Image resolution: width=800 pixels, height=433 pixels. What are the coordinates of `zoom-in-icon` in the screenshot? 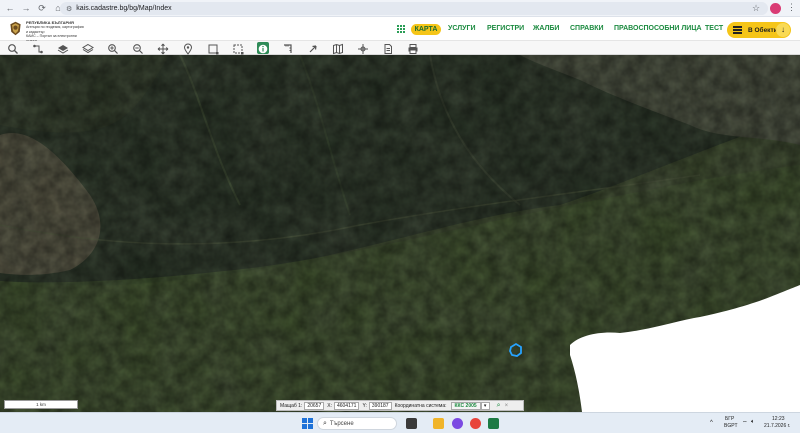 It's located at (113, 48).